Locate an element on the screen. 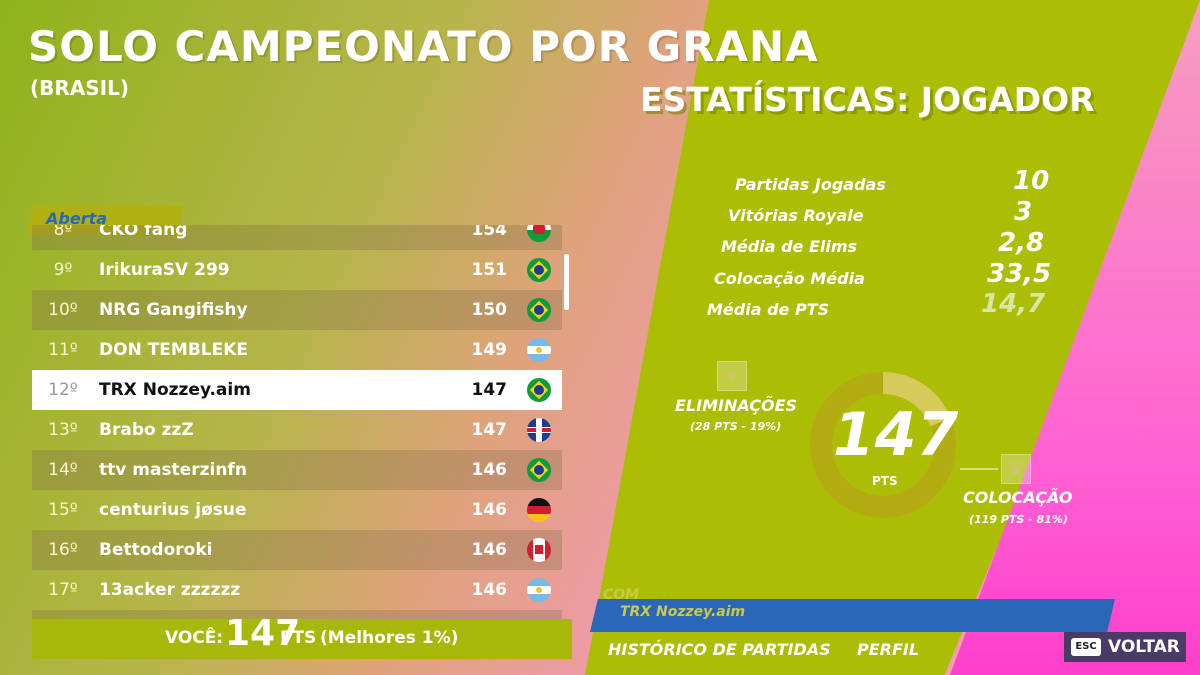 Image resolution: width=1200 pixels, height=675 pixels. stat-label-avg-placement: Colocação Média is located at coordinates (789, 278).